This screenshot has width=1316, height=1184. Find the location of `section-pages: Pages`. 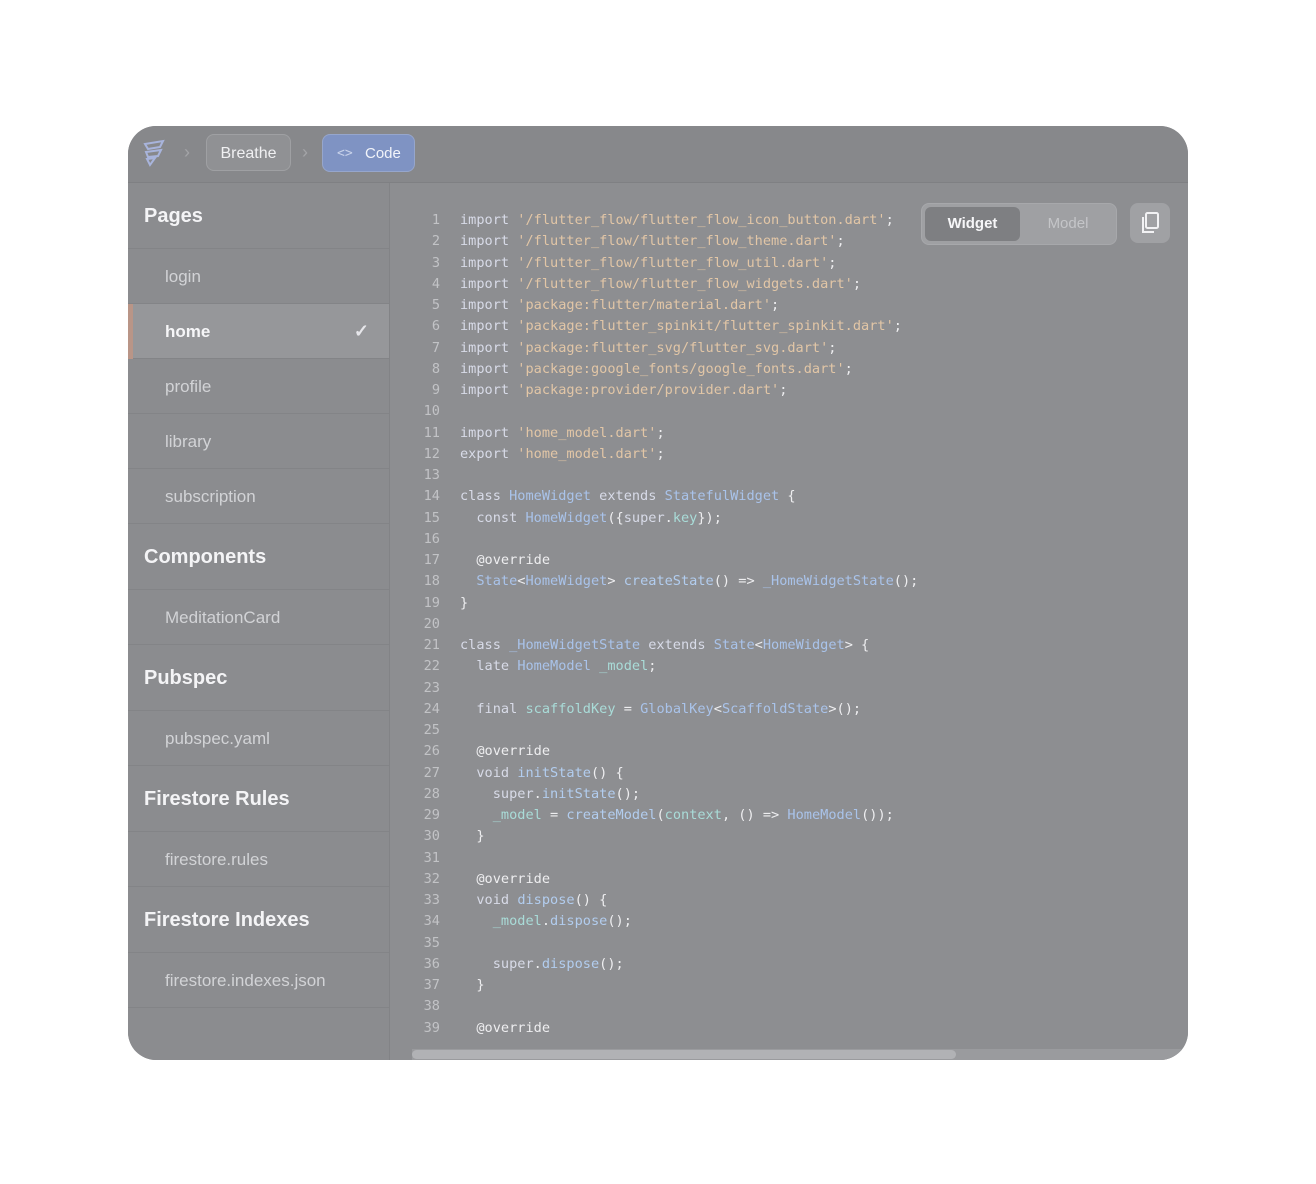

section-pages: Pages is located at coordinates (258, 216).